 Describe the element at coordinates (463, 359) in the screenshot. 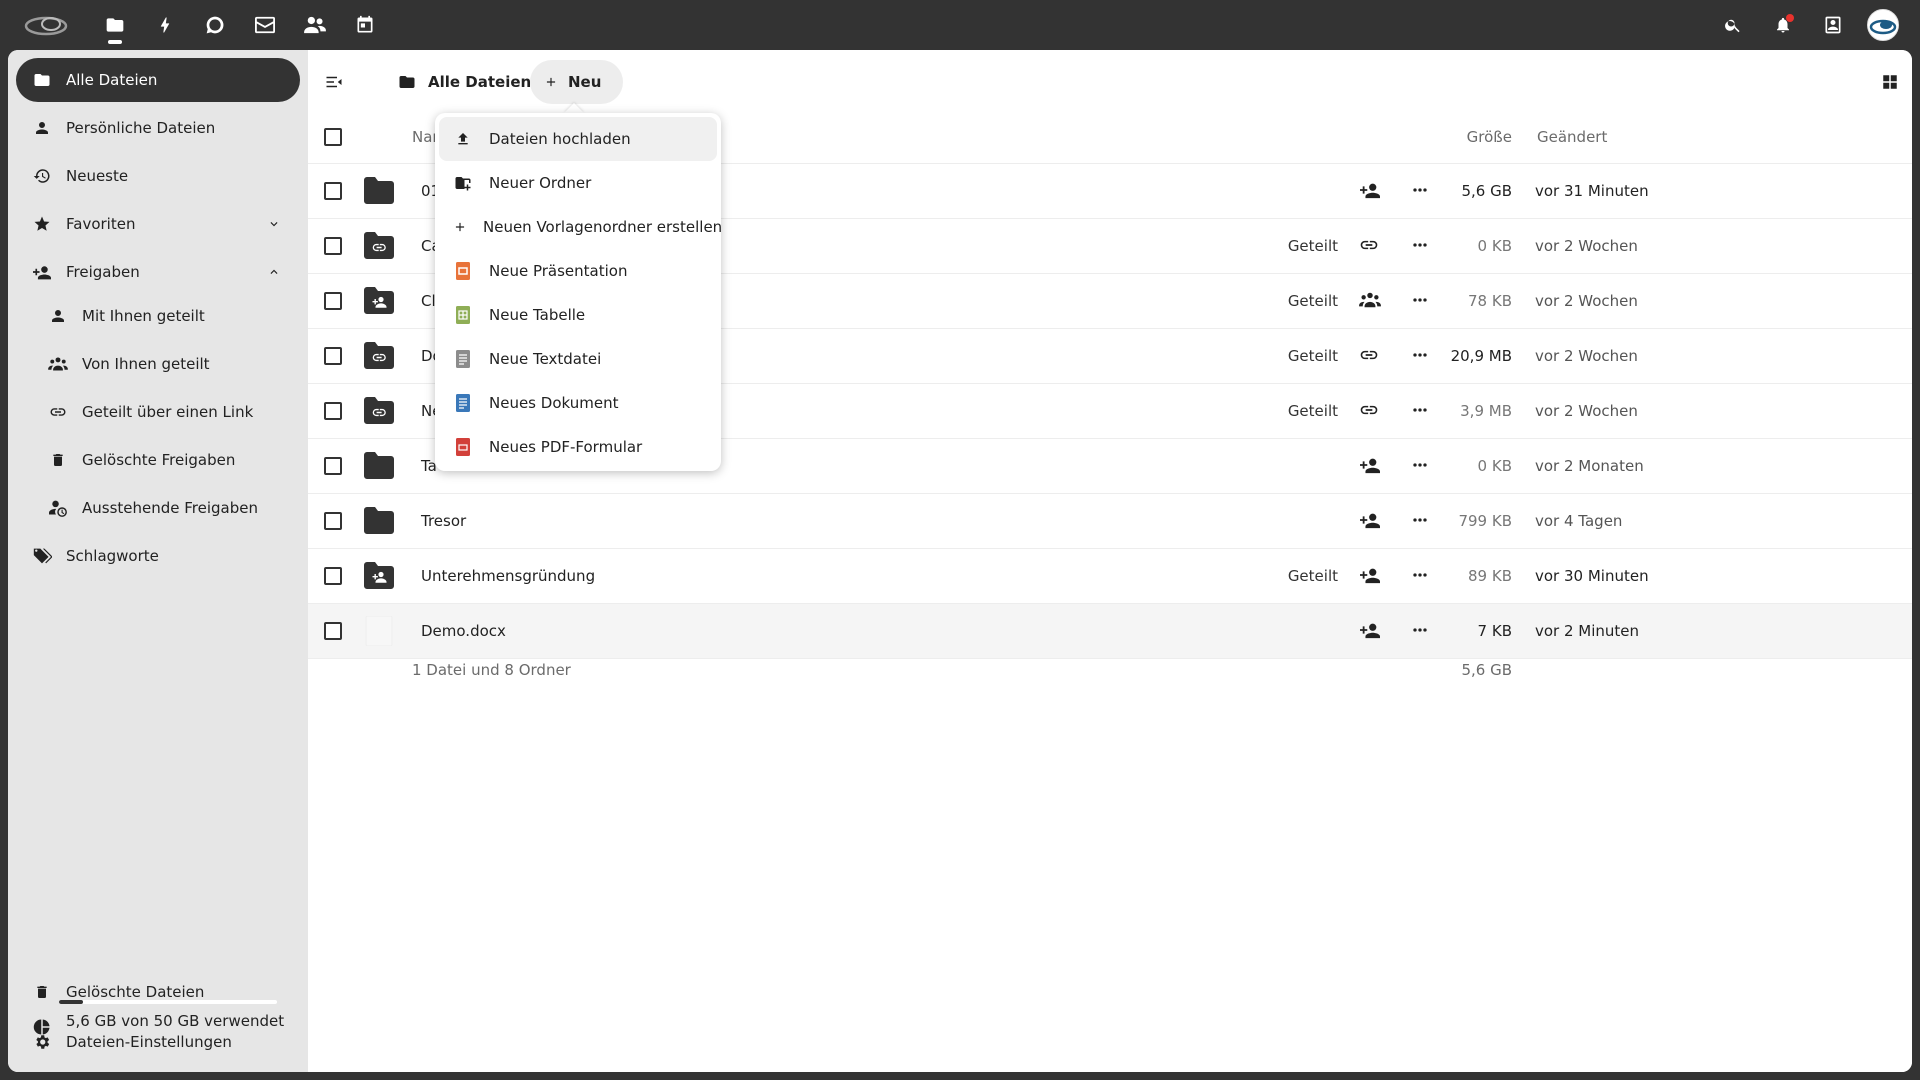

I see `textfile-icon` at that location.